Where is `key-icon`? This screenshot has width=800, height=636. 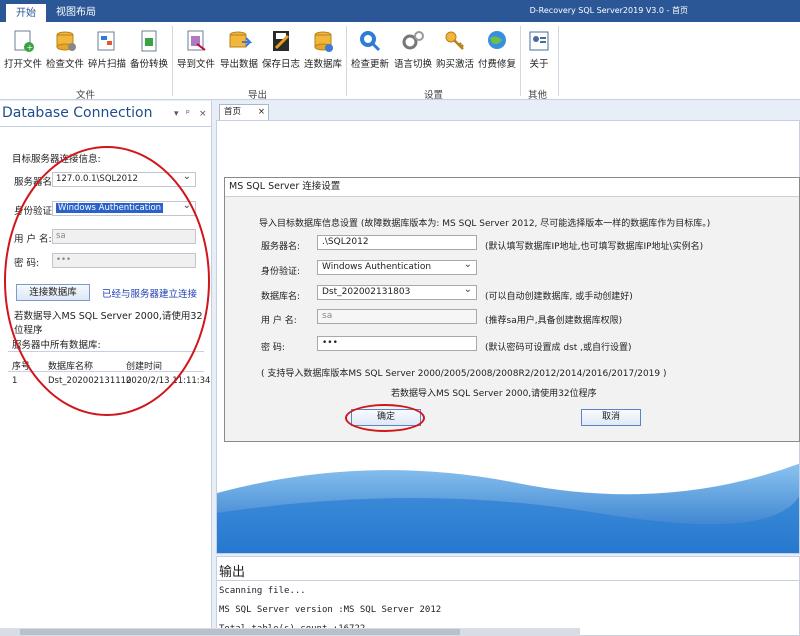
key-icon is located at coordinates (455, 41).